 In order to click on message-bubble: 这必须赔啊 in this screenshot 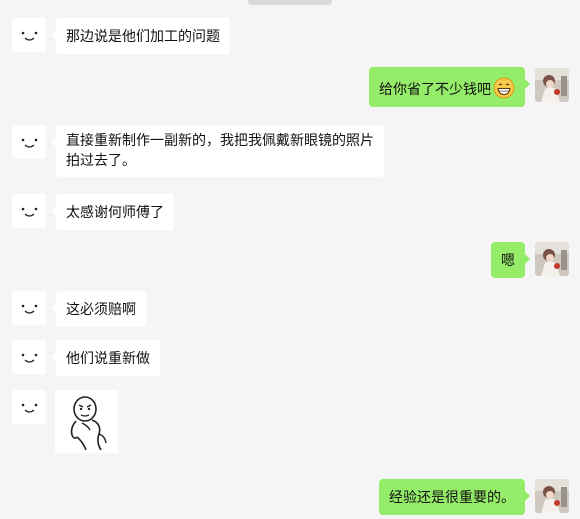, I will do `click(98, 309)`.